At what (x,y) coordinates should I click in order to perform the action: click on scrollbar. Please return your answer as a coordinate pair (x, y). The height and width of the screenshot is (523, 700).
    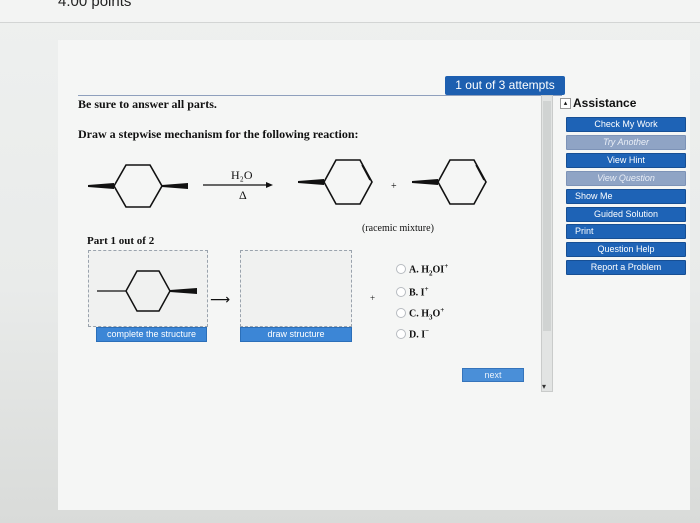
    Looking at the image, I should click on (547, 243).